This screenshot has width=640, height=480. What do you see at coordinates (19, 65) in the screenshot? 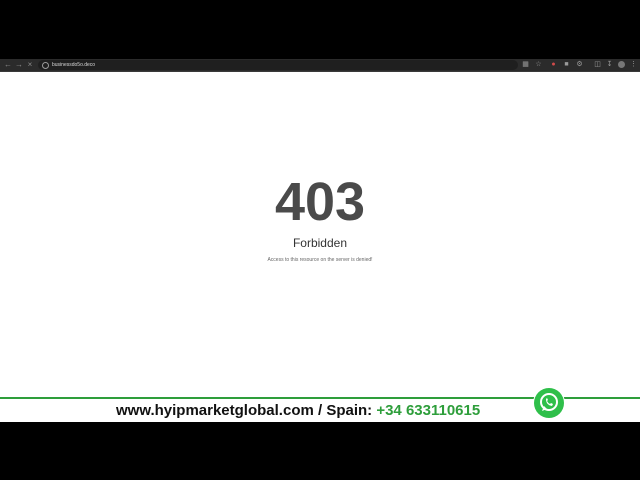
I see `forward-arrow-icon: →` at bounding box center [19, 65].